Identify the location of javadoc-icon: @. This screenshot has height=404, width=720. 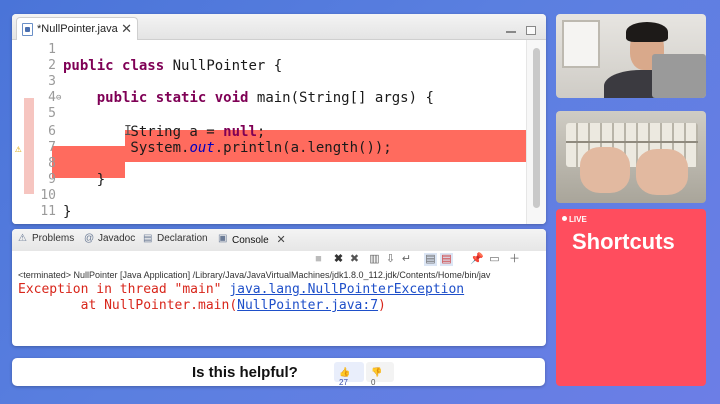
(89, 238).